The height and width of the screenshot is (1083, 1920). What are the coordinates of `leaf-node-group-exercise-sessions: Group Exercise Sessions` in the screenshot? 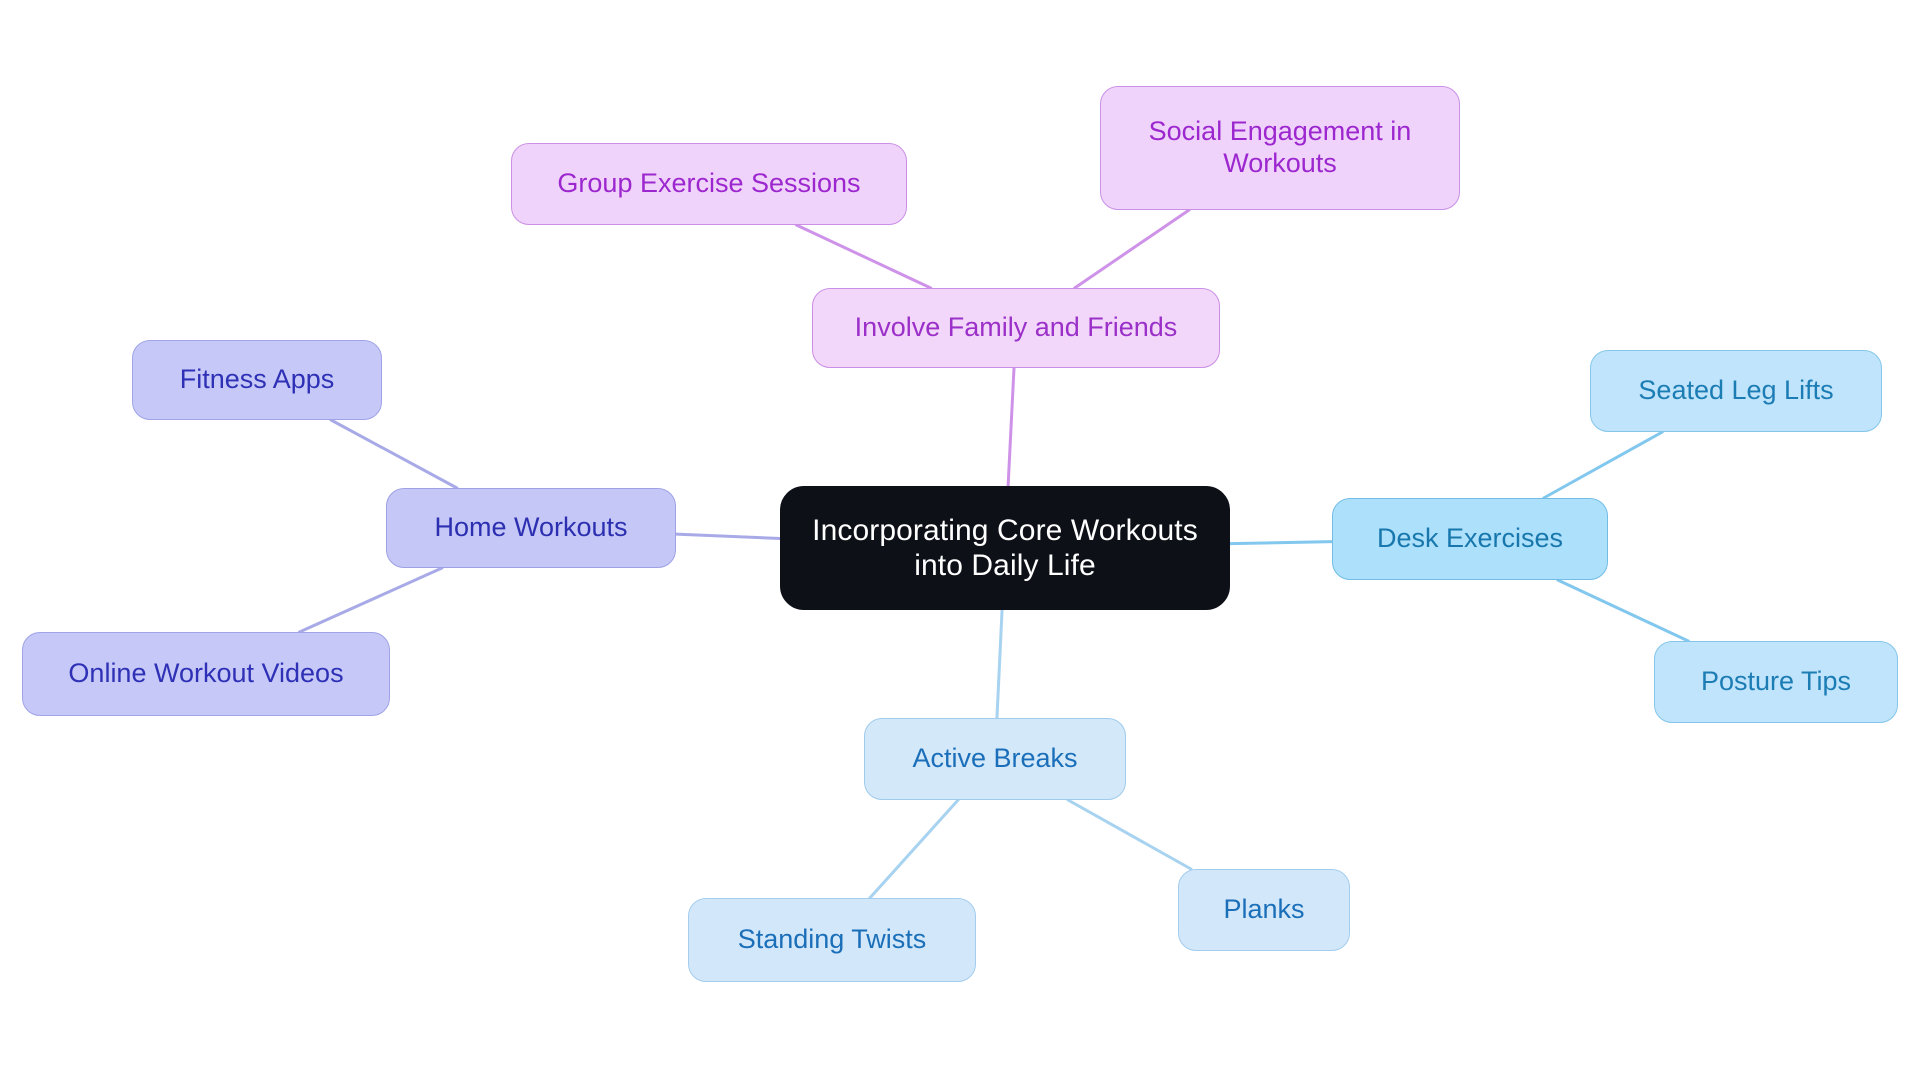 It's located at (709, 184).